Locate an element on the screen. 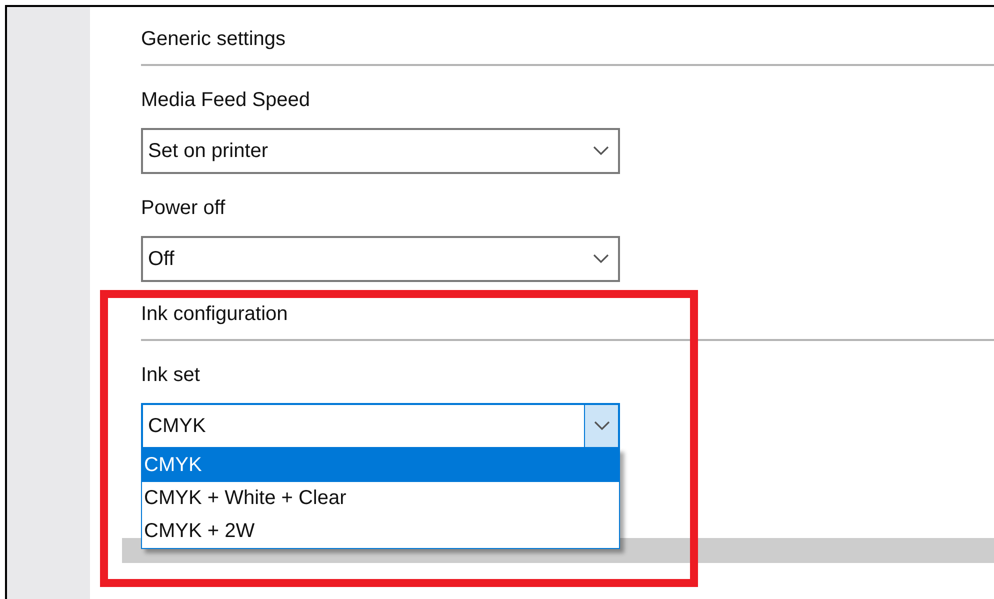 The height and width of the screenshot is (599, 994). section-heading: Generic settings is located at coordinates (213, 39).